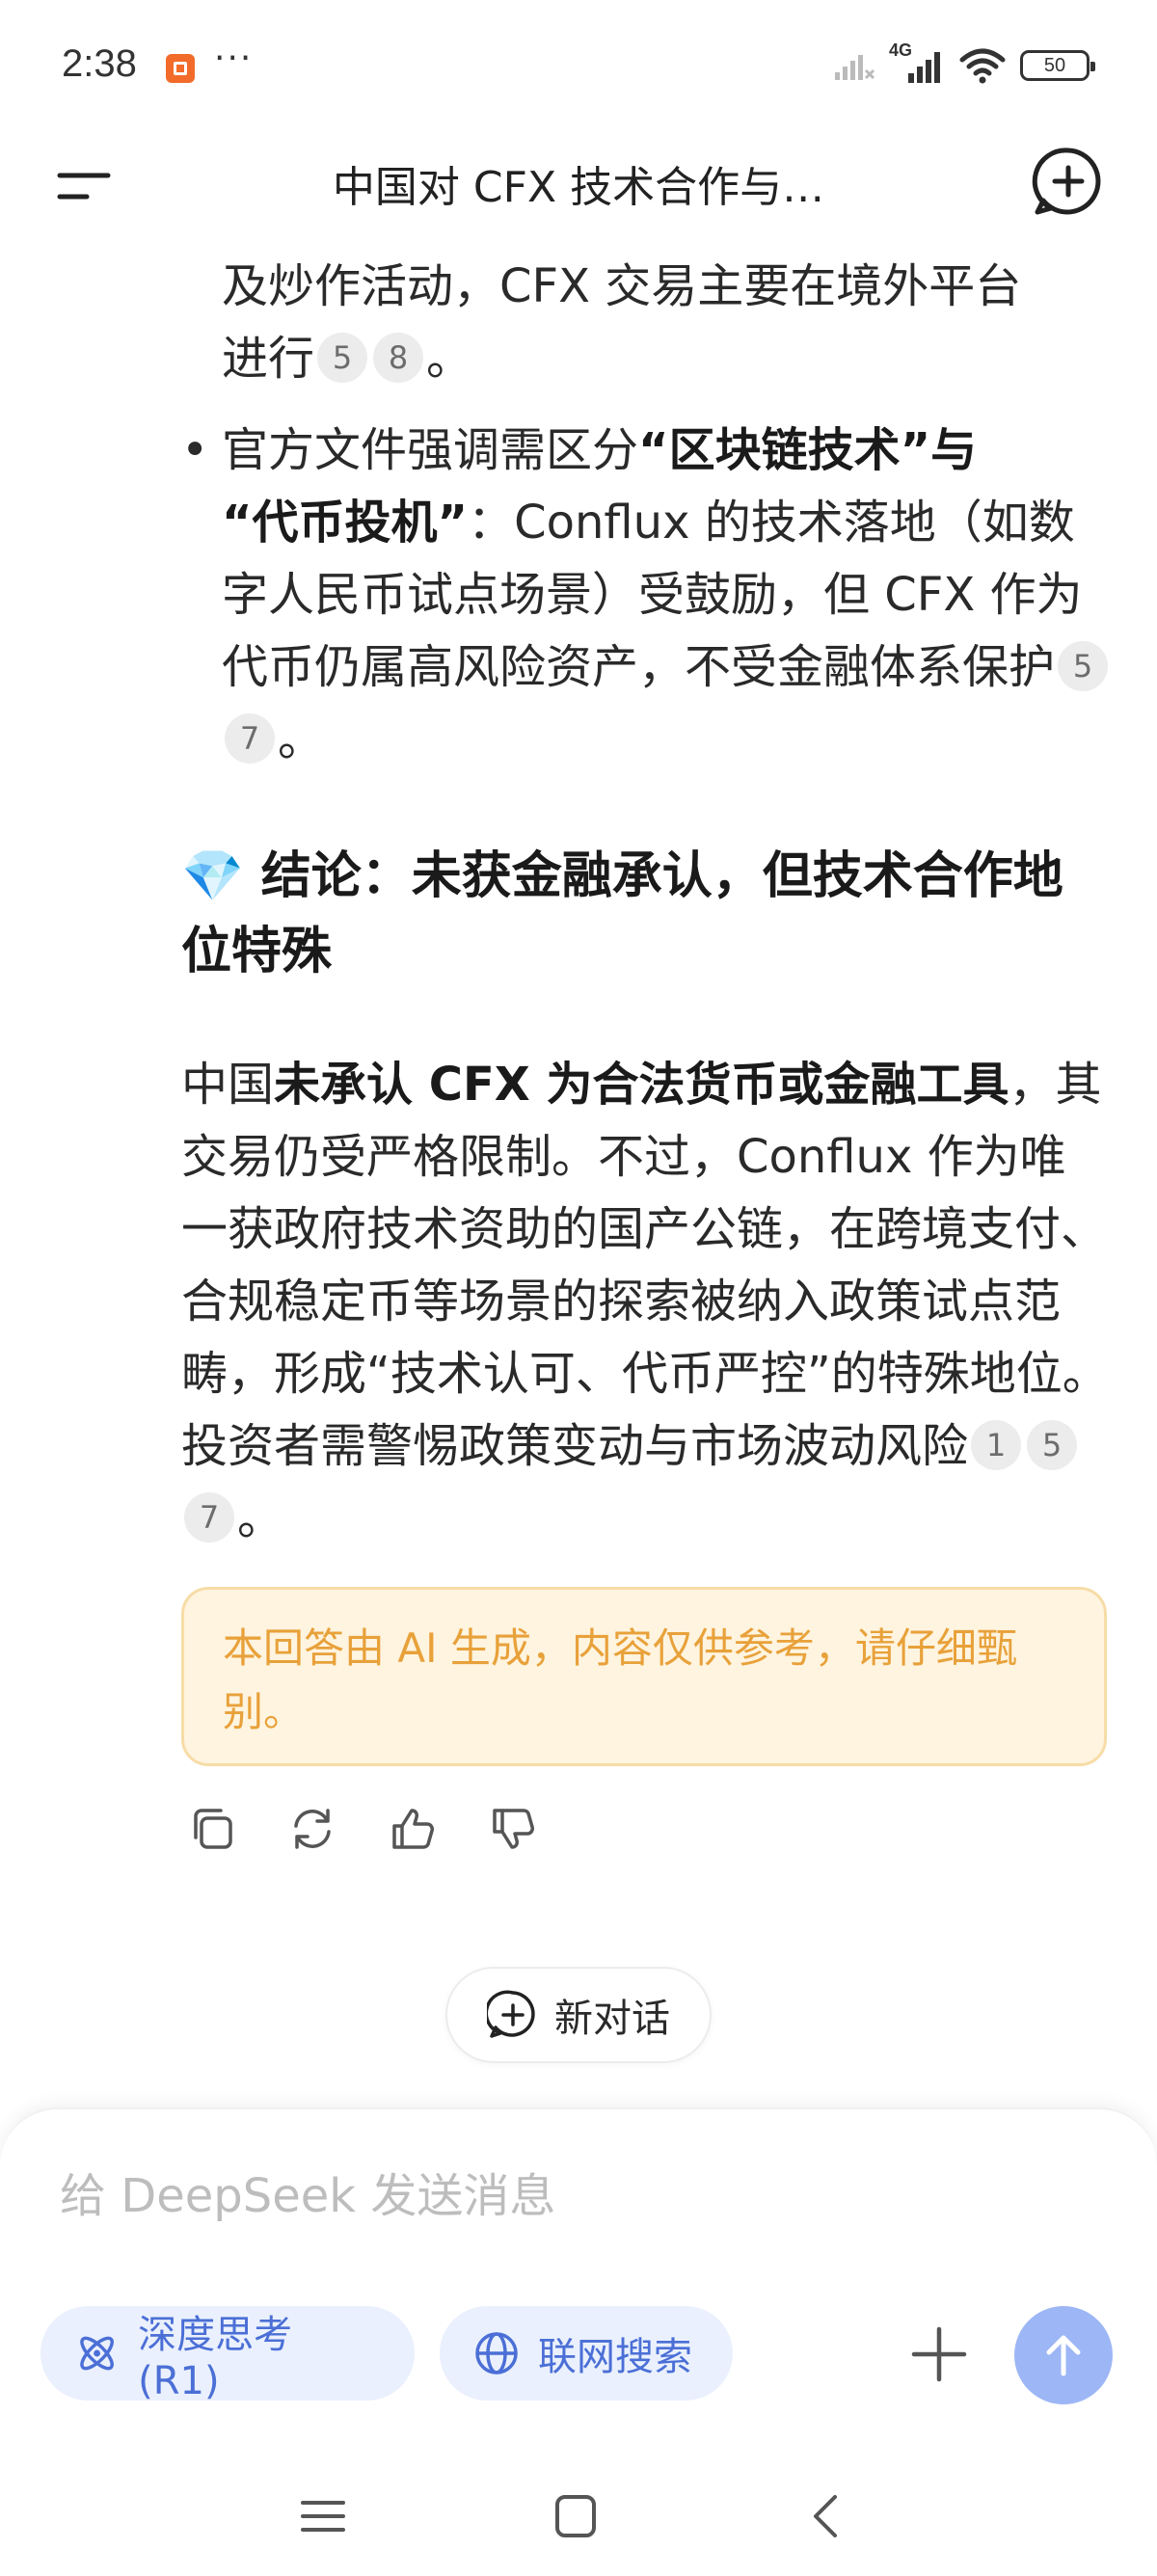 This screenshot has width=1157, height=2576. Describe the element at coordinates (85, 185) in the screenshot. I see `menu-icon` at that location.